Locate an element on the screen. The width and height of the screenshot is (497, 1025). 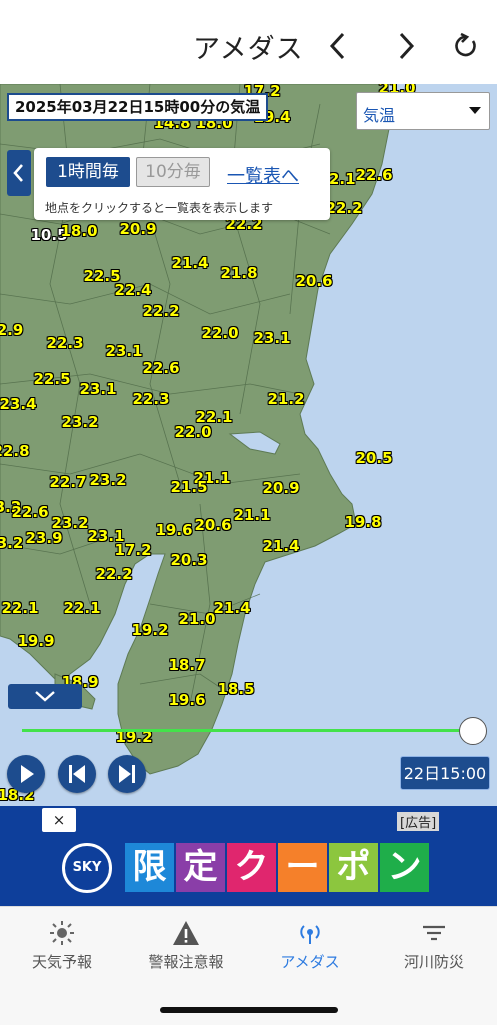
ad-close-button: × is located at coordinates (59, 820).